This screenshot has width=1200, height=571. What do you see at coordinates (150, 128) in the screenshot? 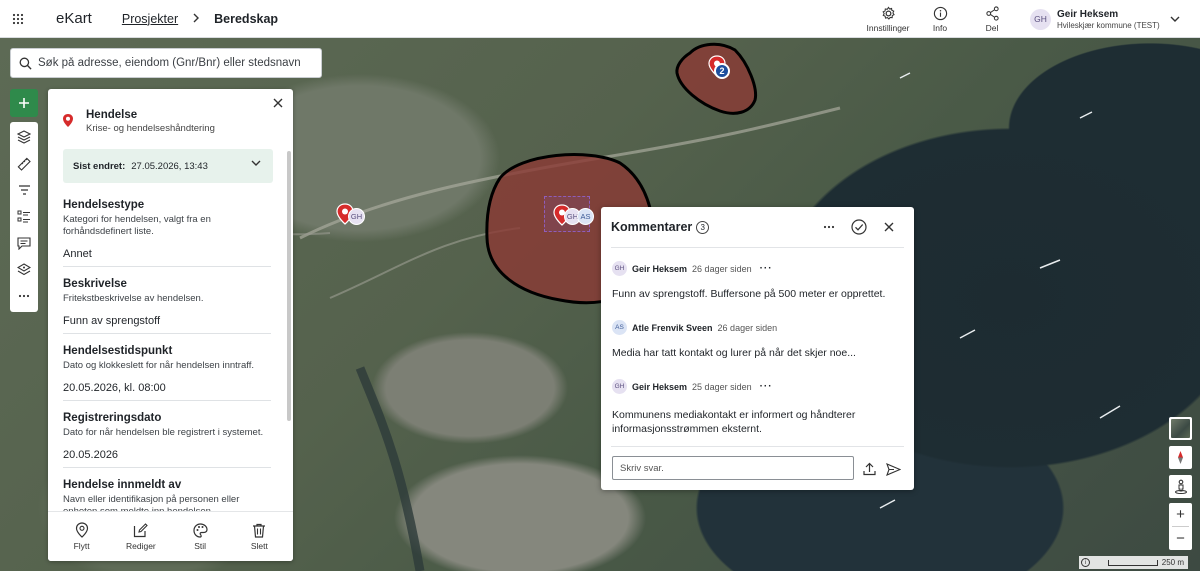
I see `panel-subtitle: Krise- og hendelseshåndtering` at bounding box center [150, 128].